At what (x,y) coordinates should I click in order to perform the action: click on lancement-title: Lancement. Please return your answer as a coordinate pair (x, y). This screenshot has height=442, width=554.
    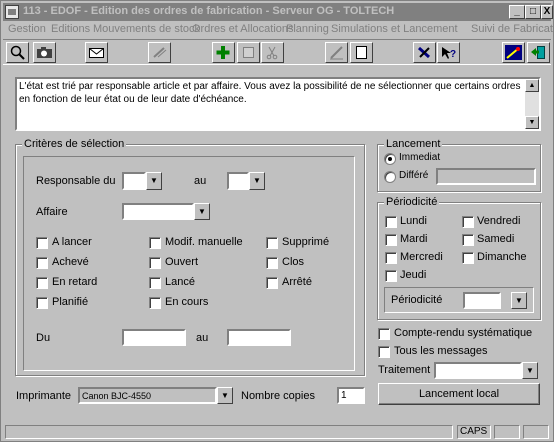
    Looking at the image, I should click on (413, 144).